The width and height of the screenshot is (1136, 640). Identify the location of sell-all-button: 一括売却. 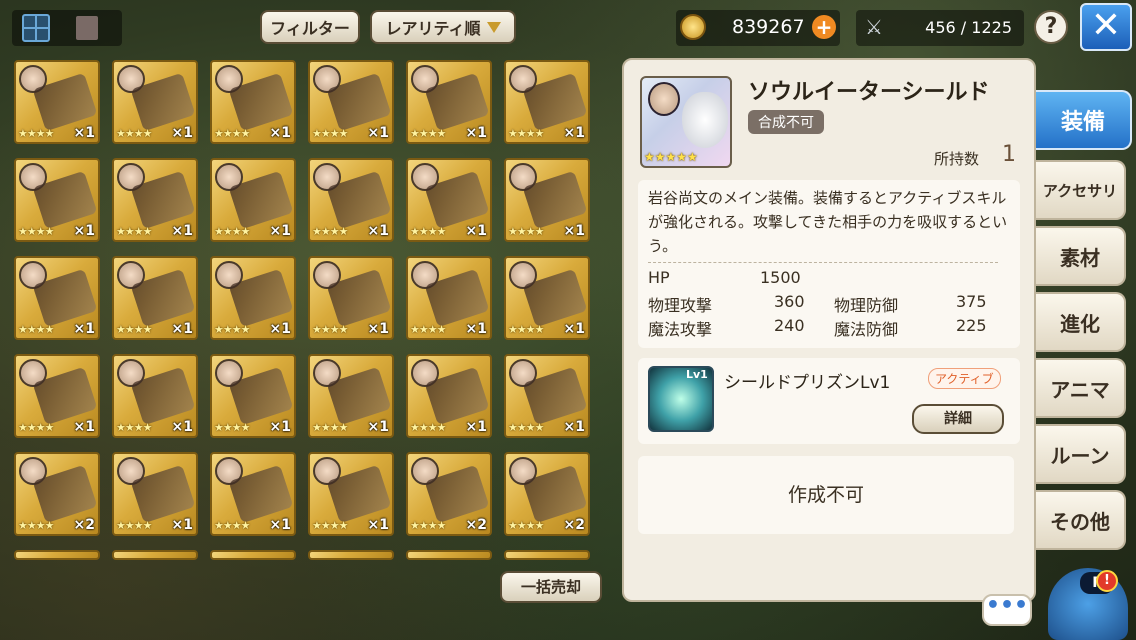
(551, 587).